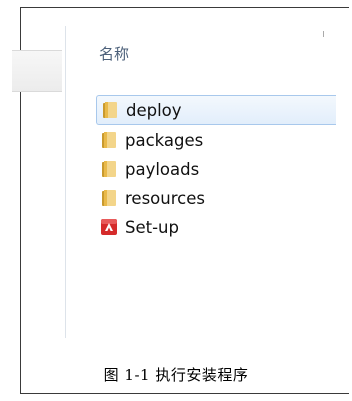 The width and height of the screenshot is (352, 401). What do you see at coordinates (176, 375) in the screenshot?
I see `figure-caption: 图 1-1 执行安装程序` at bounding box center [176, 375].